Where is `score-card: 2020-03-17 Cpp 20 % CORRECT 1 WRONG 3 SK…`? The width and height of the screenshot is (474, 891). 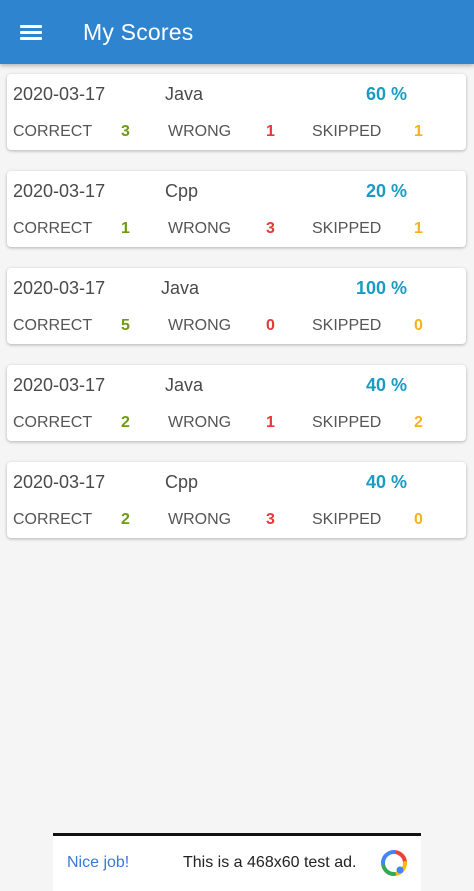 score-card: 2020-03-17 Cpp 20 % CORRECT 1 WRONG 3 SK… is located at coordinates (236, 209).